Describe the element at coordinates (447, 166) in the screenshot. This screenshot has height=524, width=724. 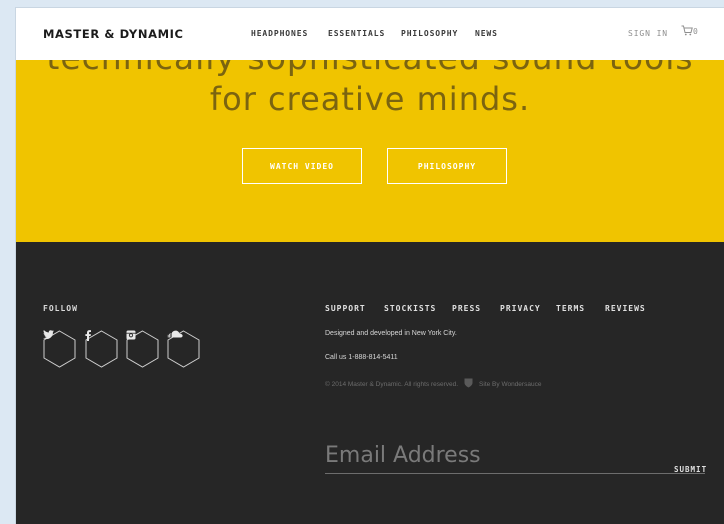
I see `philosophy-button: PHILOSOPHY` at that location.